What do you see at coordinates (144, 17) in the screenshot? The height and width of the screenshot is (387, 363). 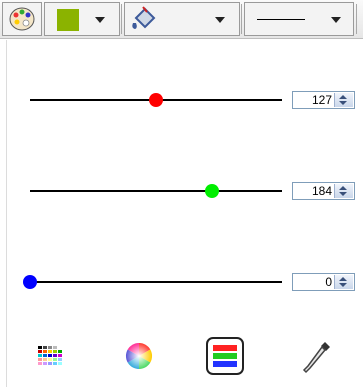 I see `paint-bucket-icon` at bounding box center [144, 17].